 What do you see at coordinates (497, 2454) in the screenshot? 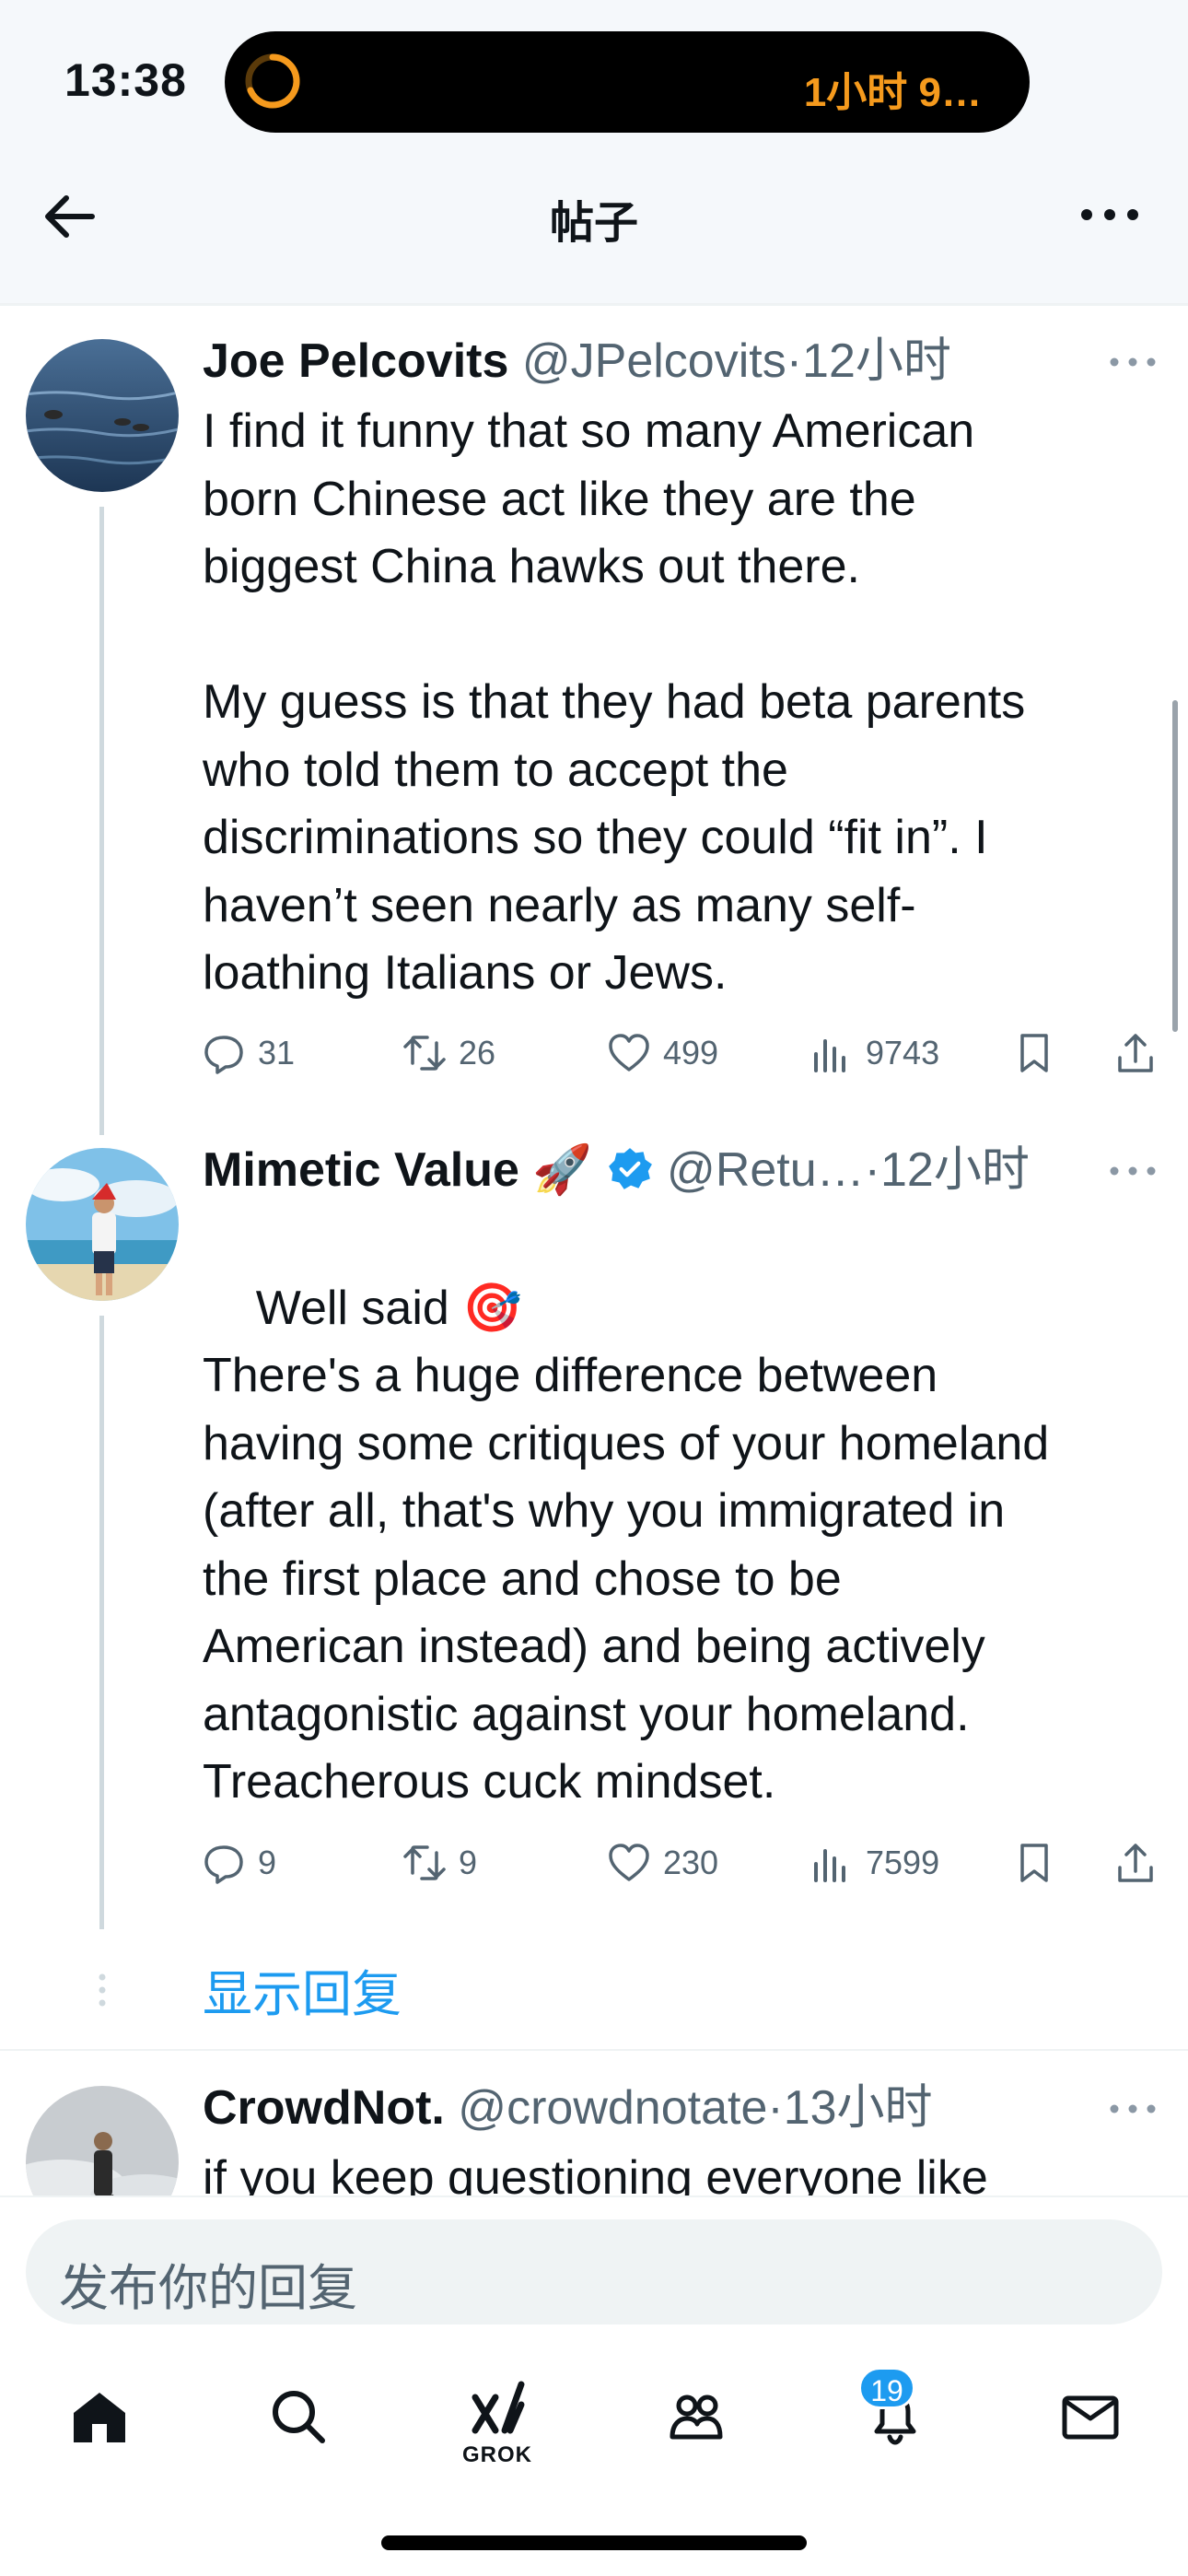
I see `grok-label: GROK` at bounding box center [497, 2454].